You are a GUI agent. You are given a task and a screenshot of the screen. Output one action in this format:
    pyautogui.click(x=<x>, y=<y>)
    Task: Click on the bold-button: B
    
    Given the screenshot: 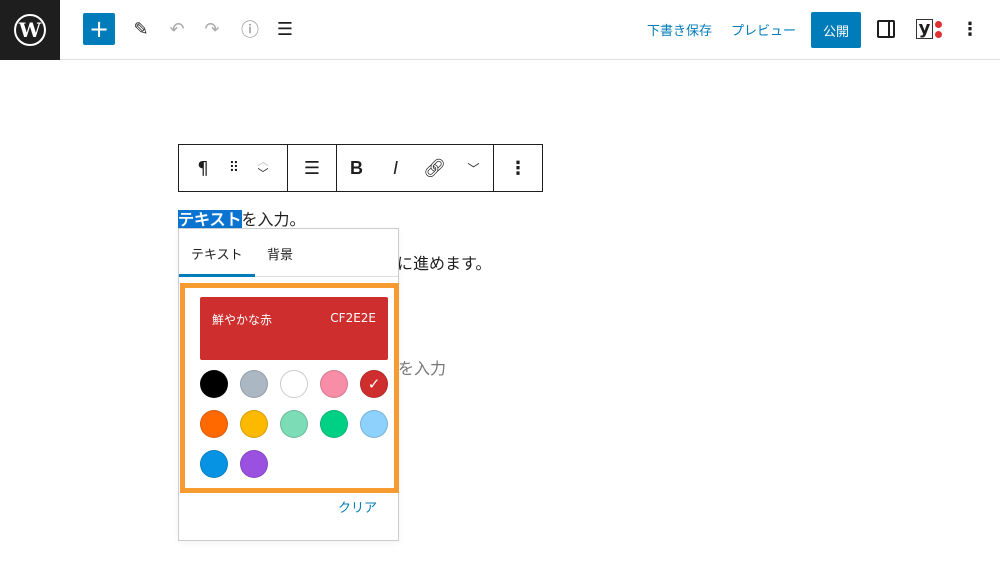 What is the action you would take?
    pyautogui.click(x=357, y=168)
    